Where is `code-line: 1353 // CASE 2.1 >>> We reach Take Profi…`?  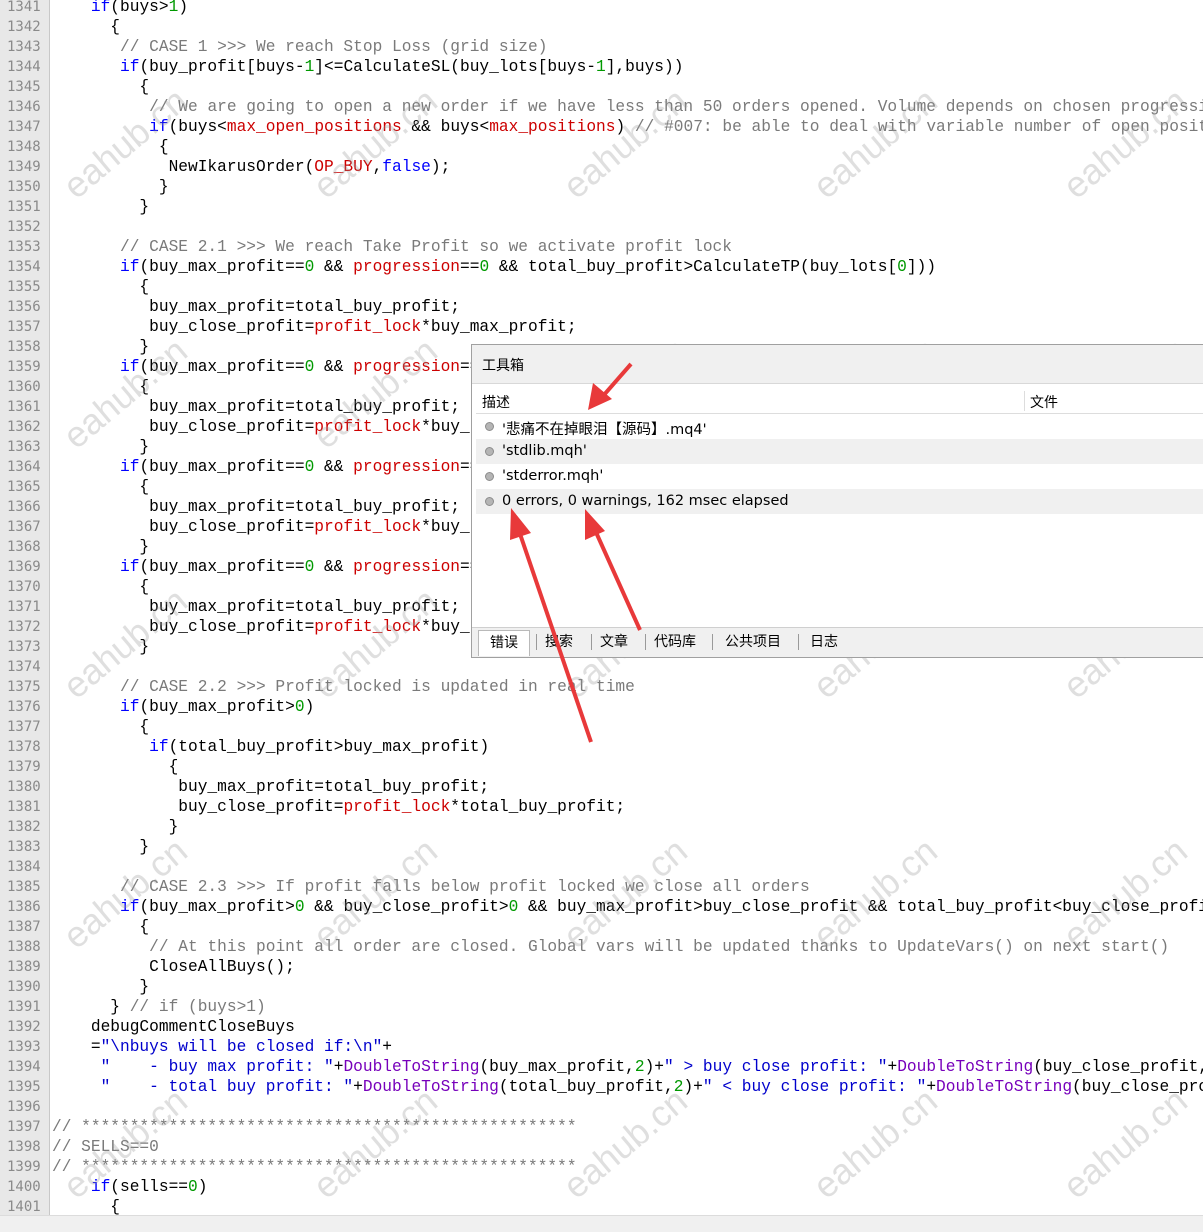
code-line: 1353 // CASE 2.1 >>> We reach Take Profi… is located at coordinates (601, 247).